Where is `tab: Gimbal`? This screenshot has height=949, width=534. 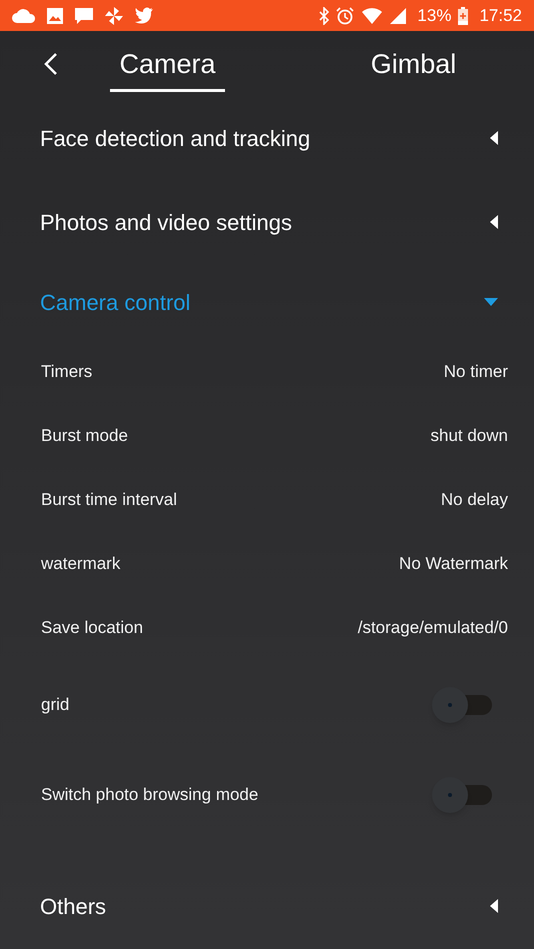 tab: Gimbal is located at coordinates (413, 64).